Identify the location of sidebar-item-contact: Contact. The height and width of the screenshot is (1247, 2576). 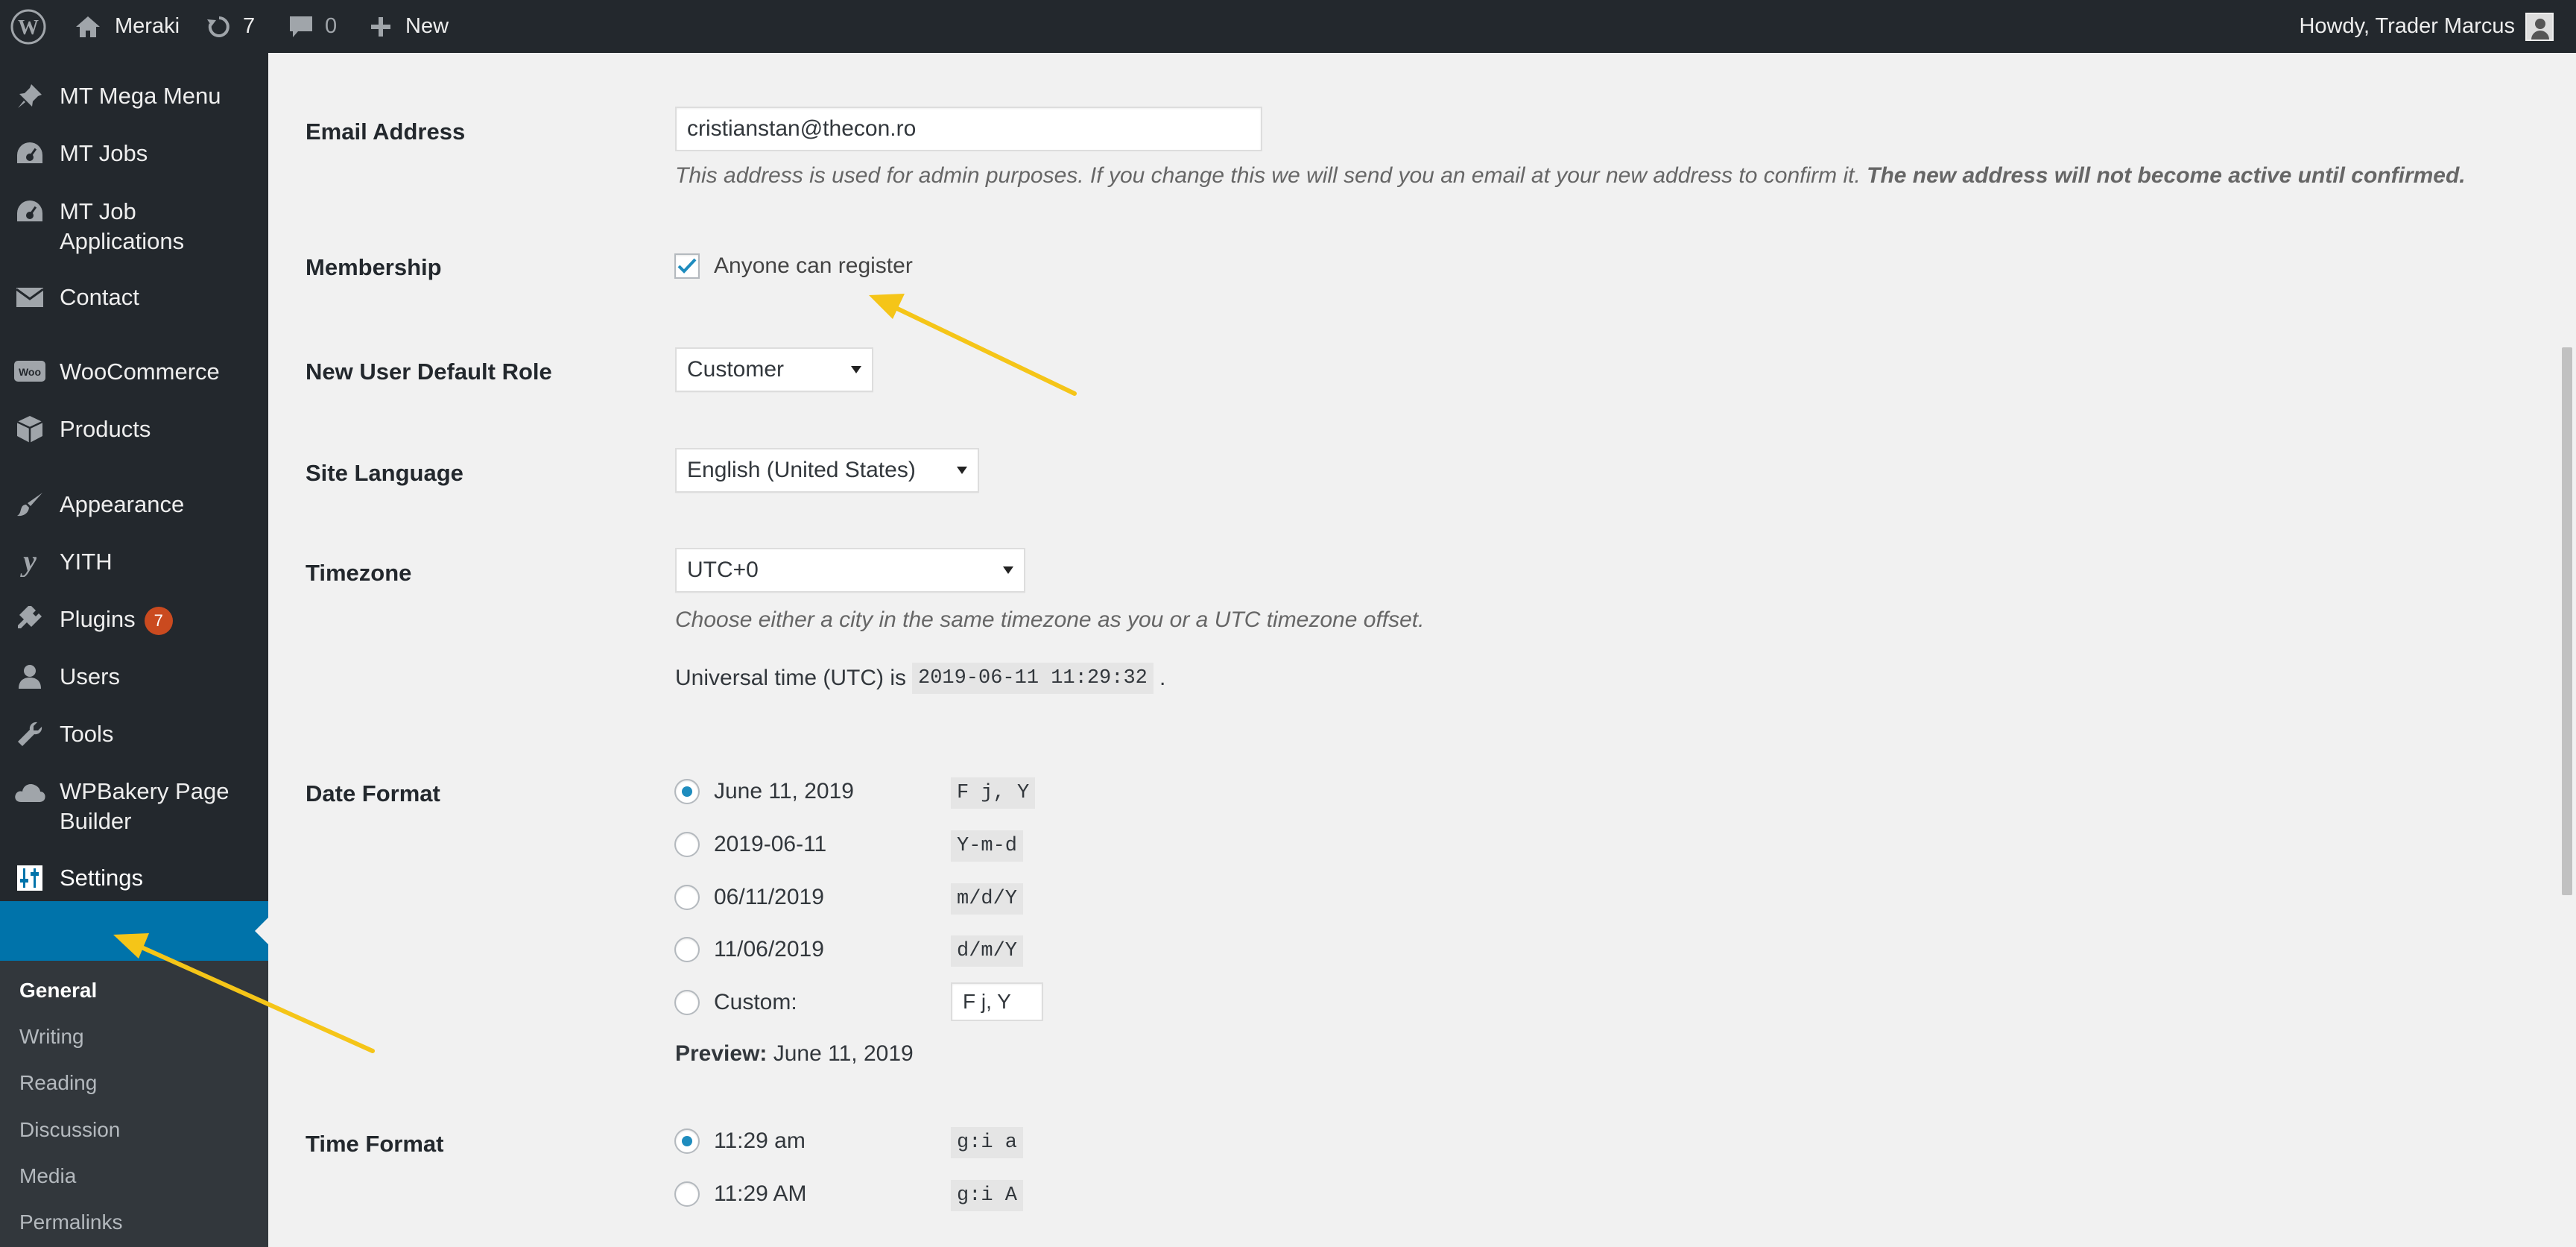
(134, 297).